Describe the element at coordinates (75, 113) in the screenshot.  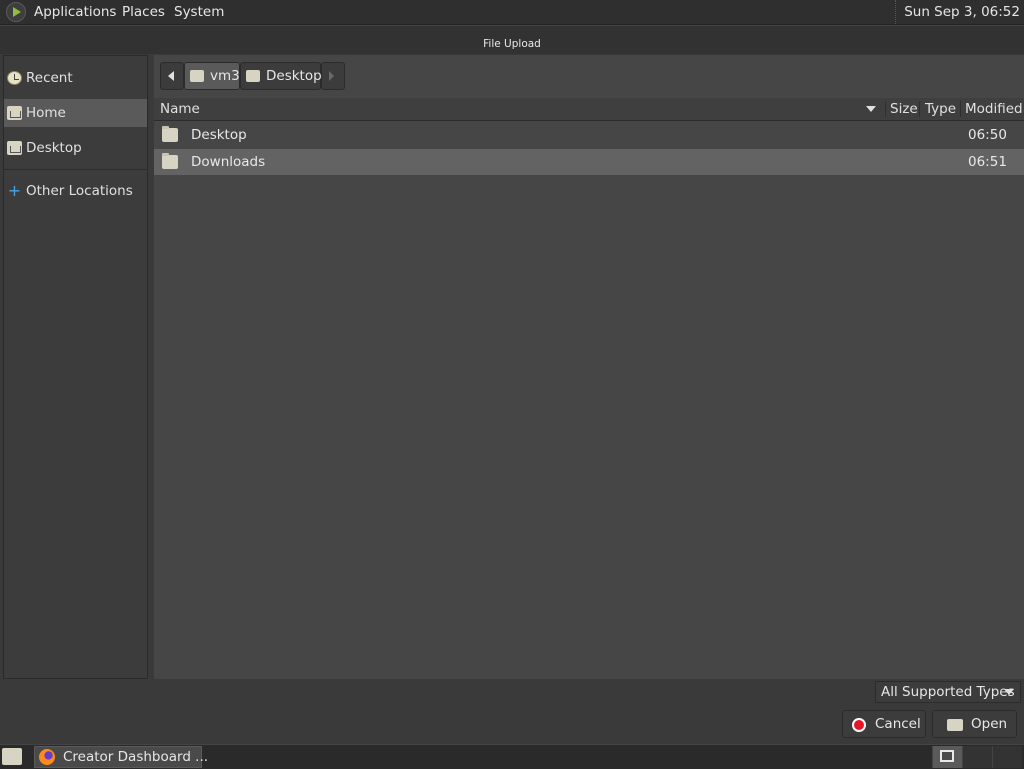
I see `sidebar-item-home: Home` at that location.